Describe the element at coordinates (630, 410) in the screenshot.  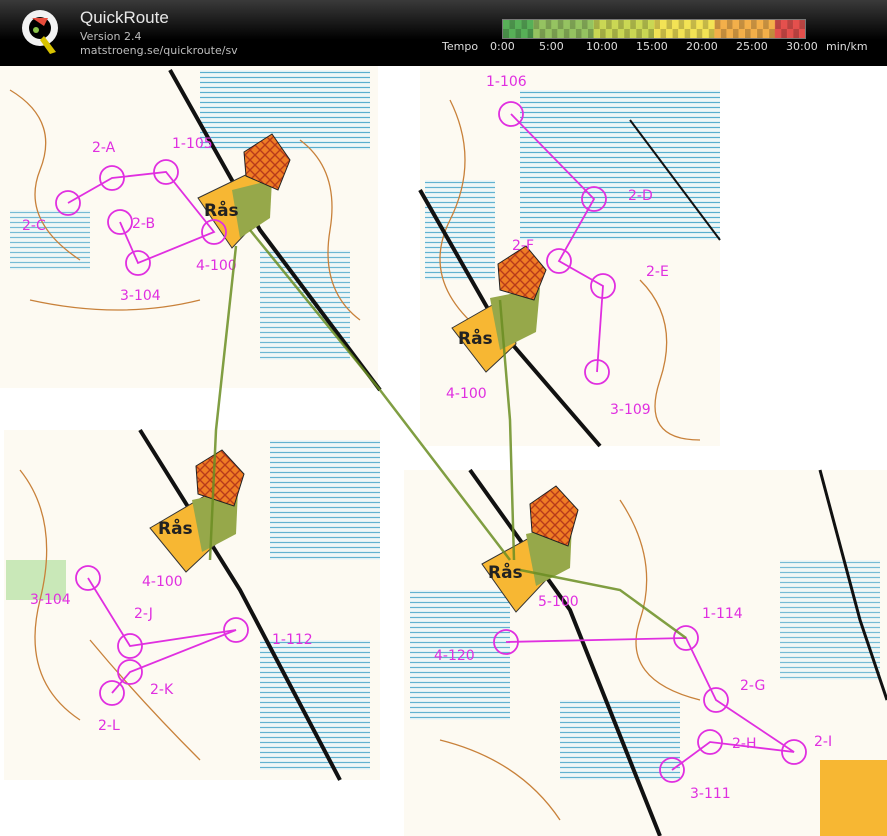
I see `control-label: 3-109` at that location.